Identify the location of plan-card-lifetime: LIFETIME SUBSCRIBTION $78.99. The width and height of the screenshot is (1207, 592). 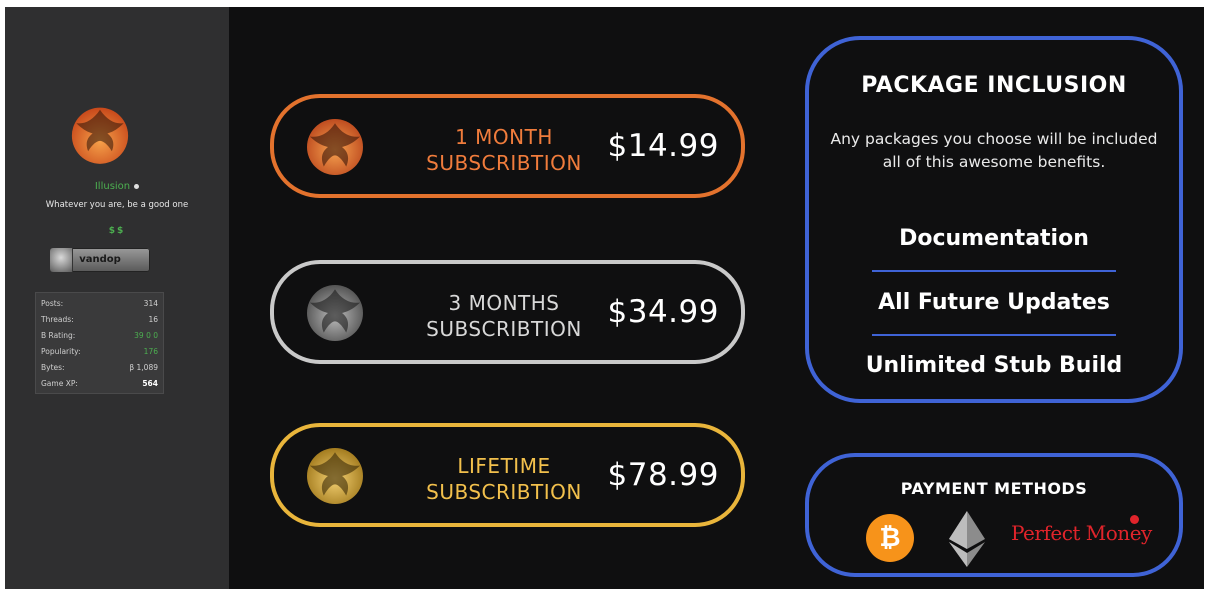
(507, 475).